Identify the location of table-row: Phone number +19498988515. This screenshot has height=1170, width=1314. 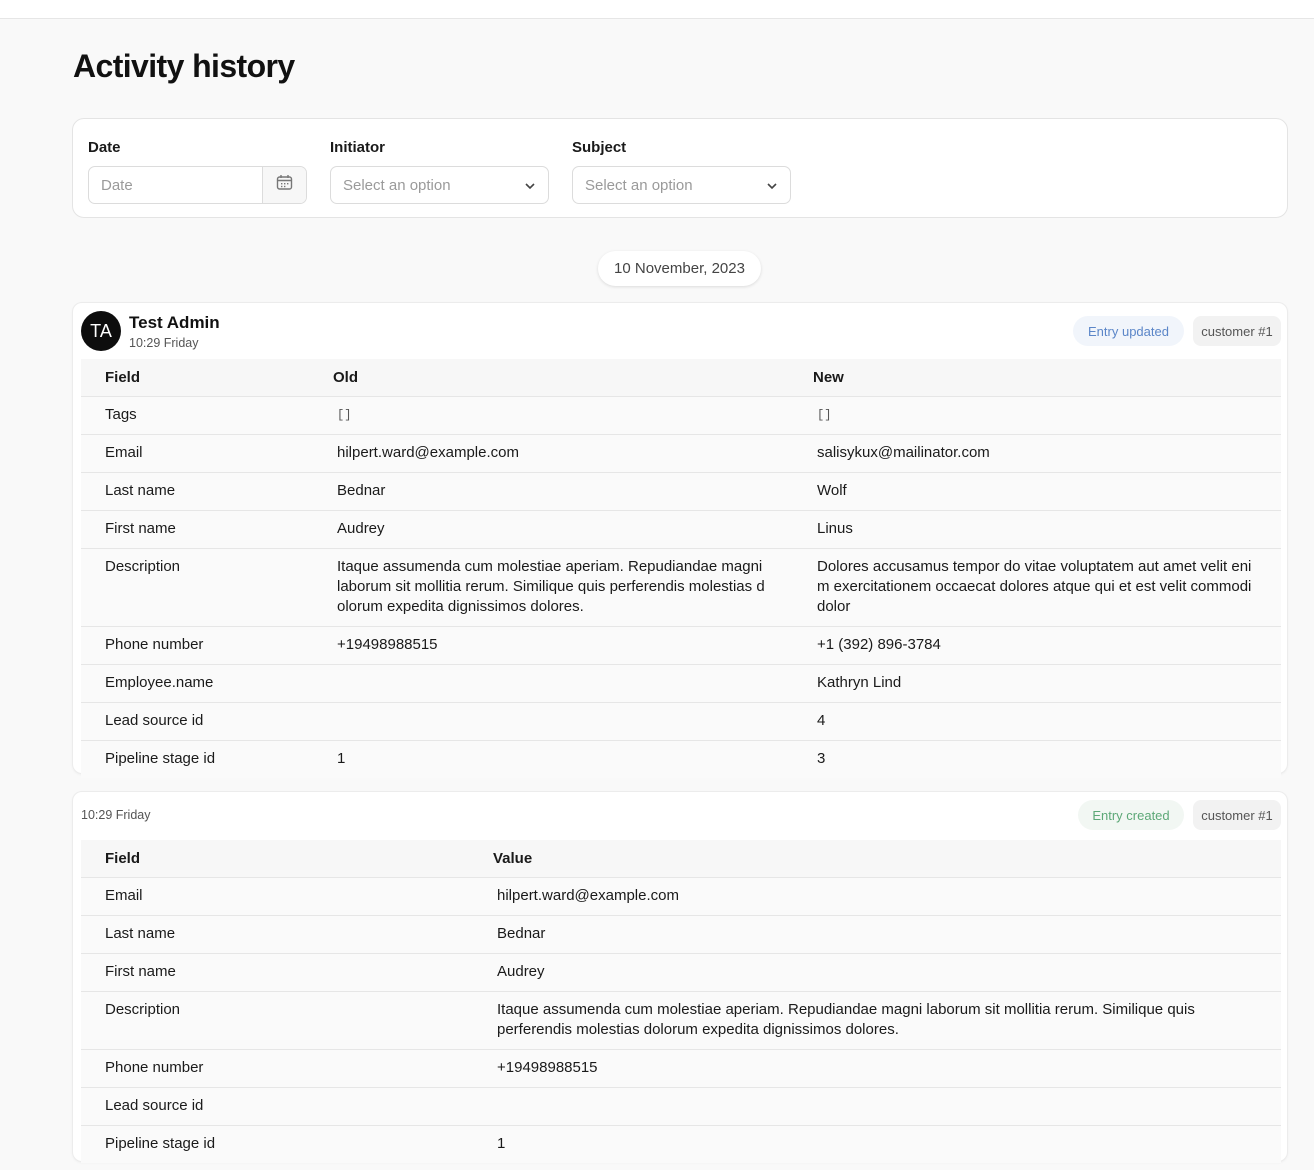
(681, 1068).